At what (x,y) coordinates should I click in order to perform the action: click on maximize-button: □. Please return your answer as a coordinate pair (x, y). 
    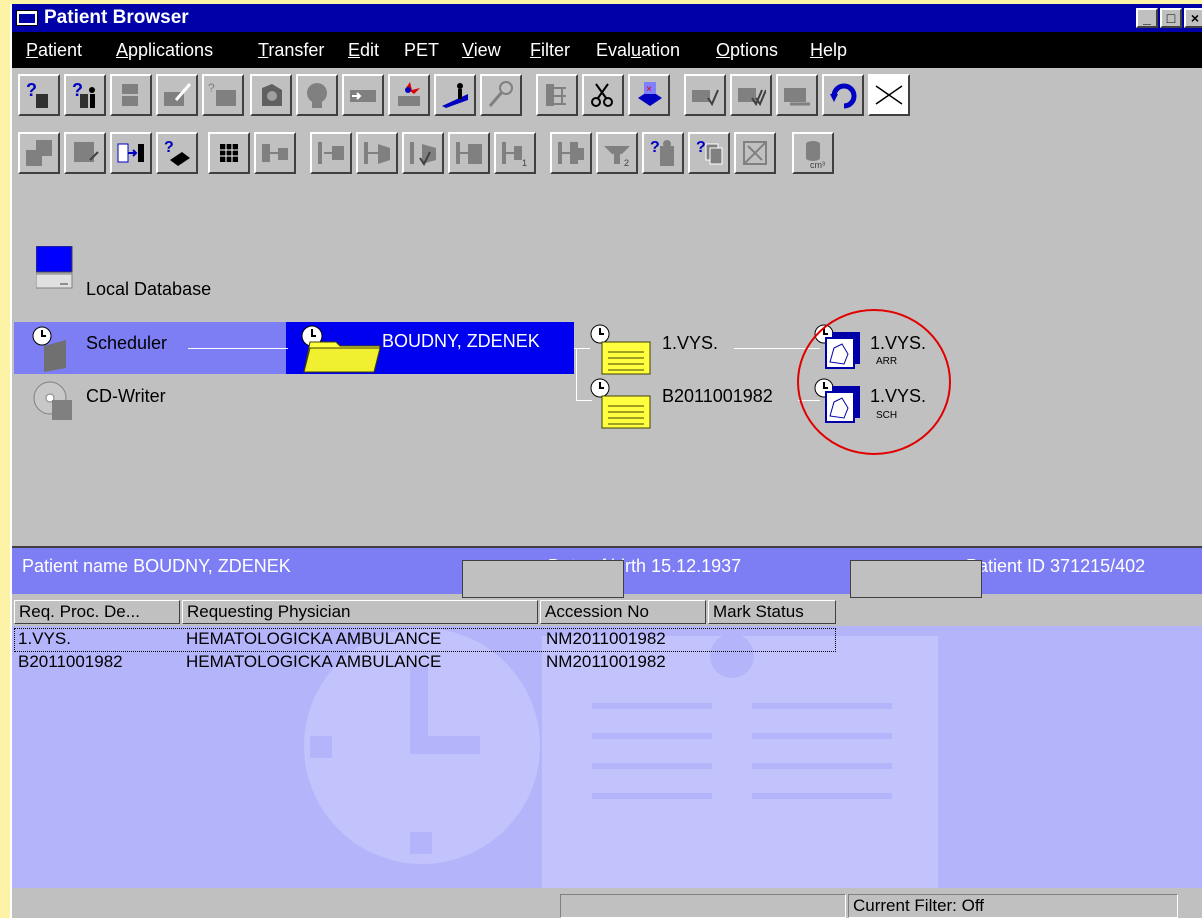
    Looking at the image, I should click on (1171, 18).